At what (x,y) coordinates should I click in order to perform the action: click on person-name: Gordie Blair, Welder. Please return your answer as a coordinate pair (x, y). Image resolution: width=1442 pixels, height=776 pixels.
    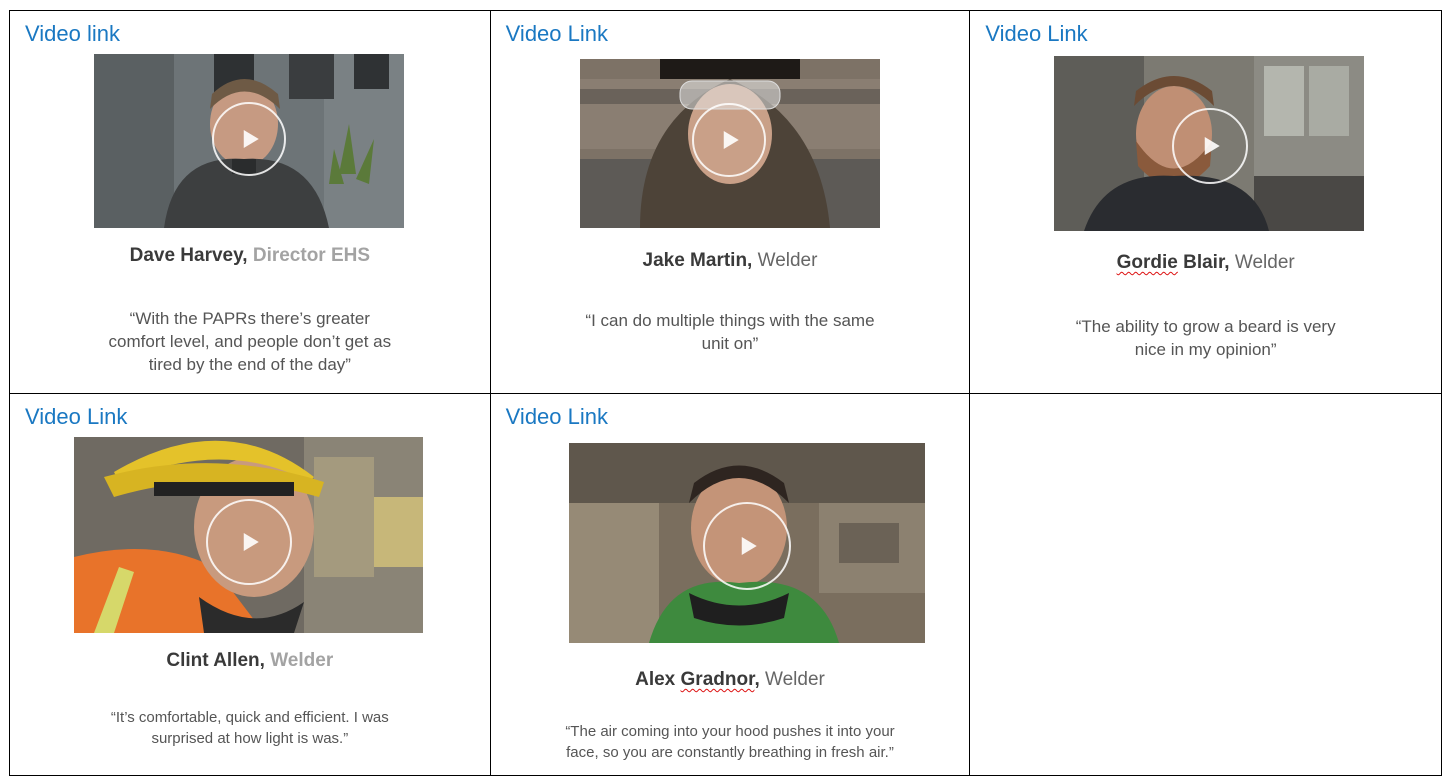
    Looking at the image, I should click on (1205, 262).